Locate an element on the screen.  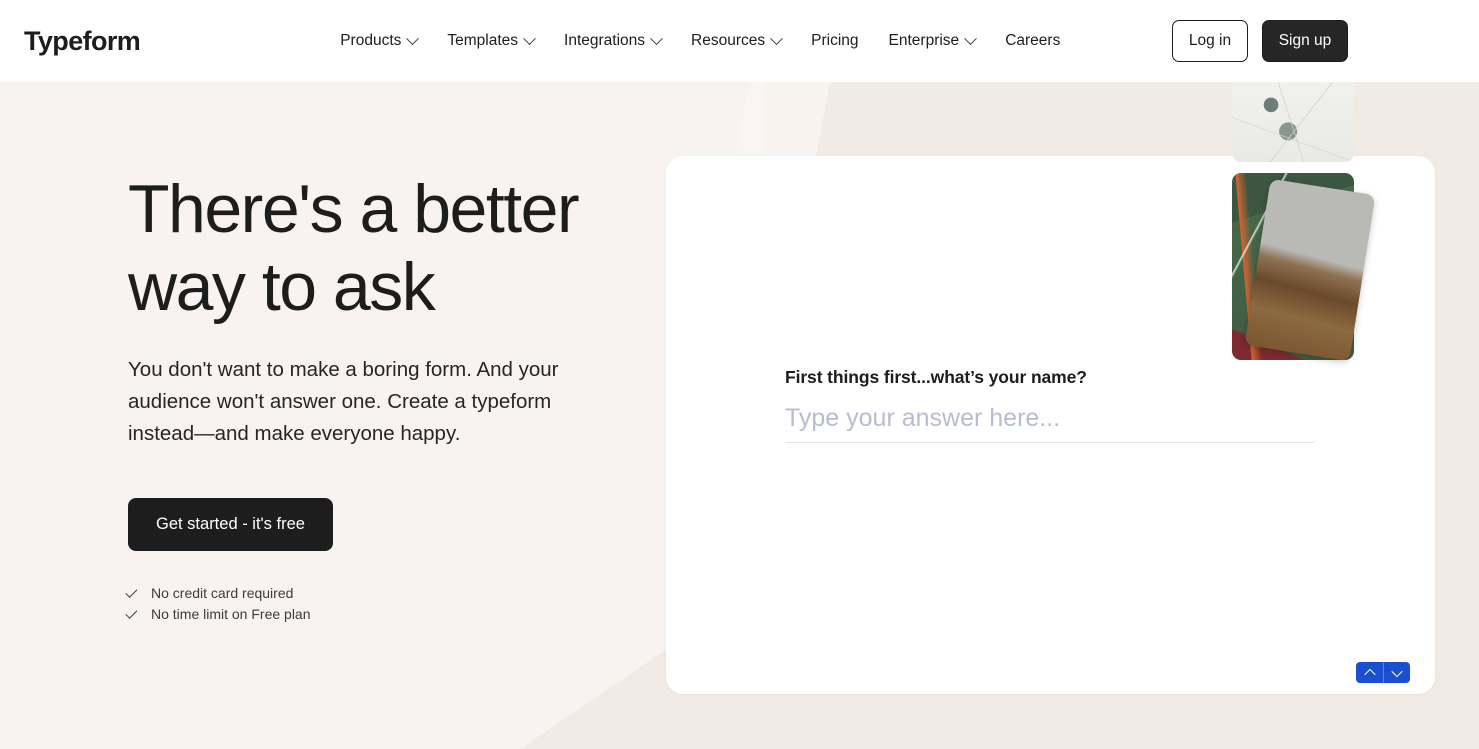
nav-item-resources: Resources is located at coordinates (737, 40).